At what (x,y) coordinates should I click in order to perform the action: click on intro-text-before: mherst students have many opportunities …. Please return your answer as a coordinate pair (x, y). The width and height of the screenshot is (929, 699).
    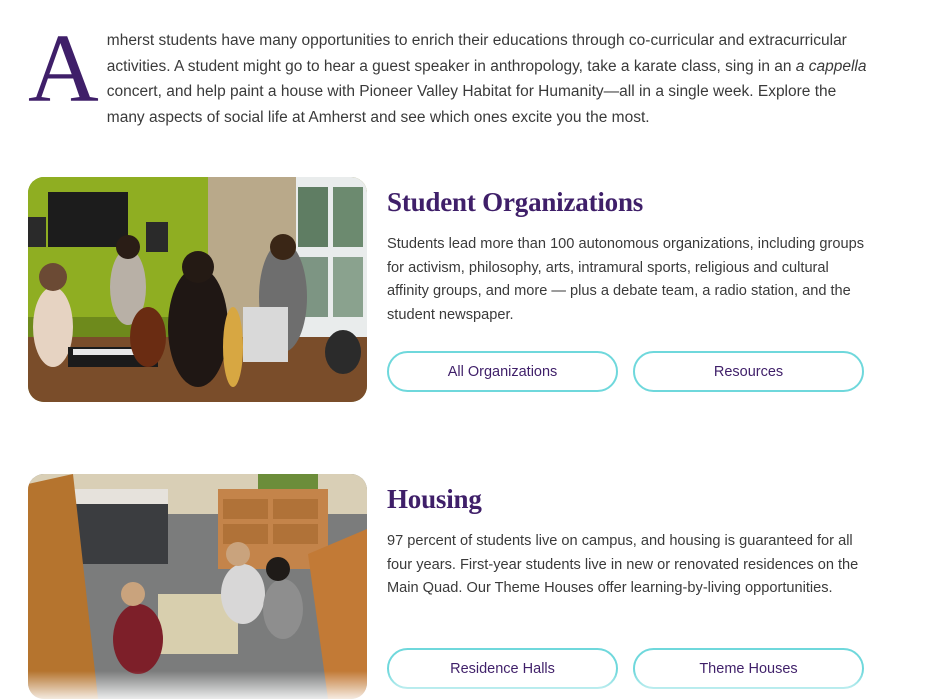
    Looking at the image, I should click on (476, 53).